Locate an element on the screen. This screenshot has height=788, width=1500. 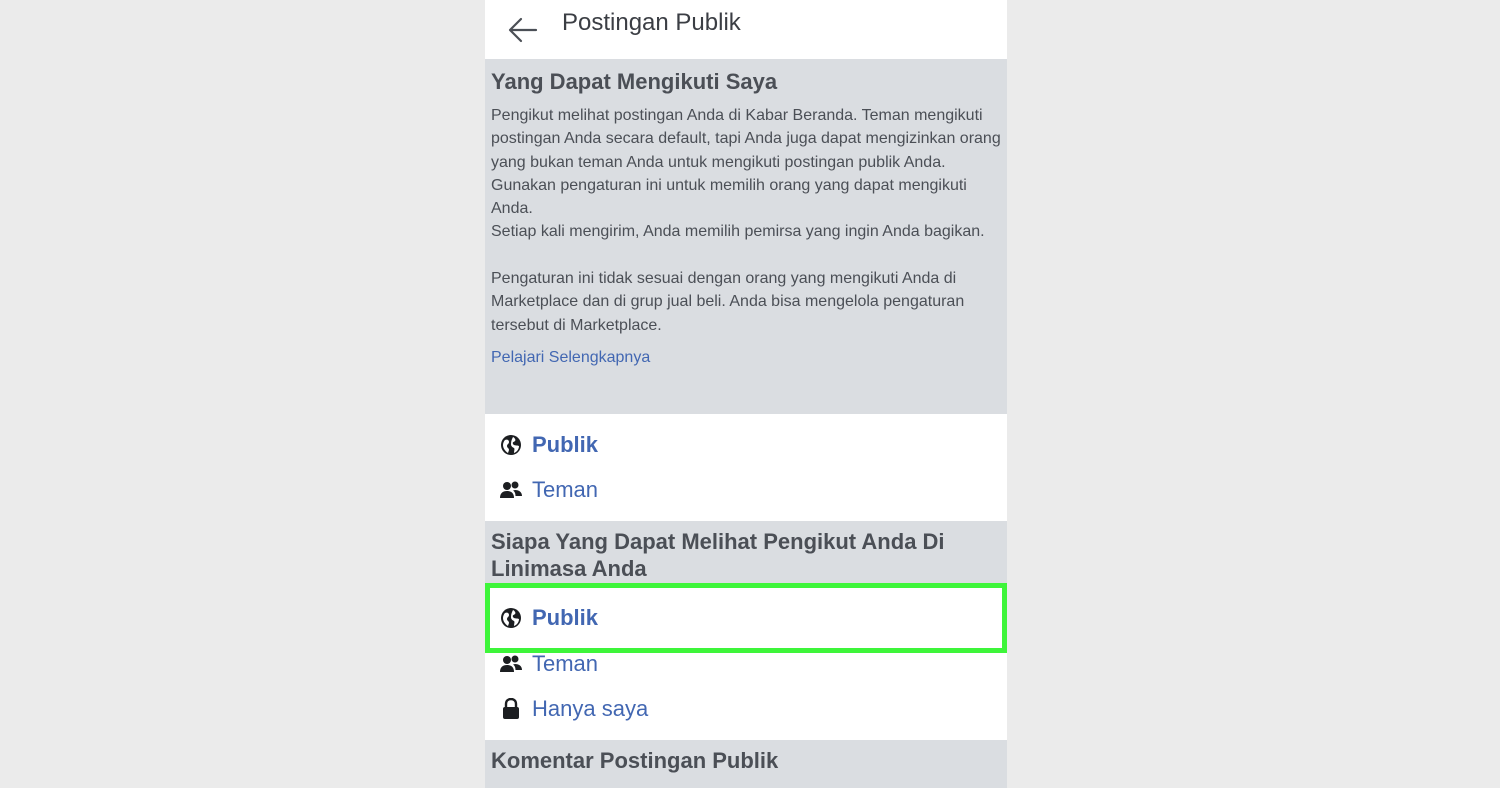
followers-options: Publik Teman is located at coordinates (746, 467).